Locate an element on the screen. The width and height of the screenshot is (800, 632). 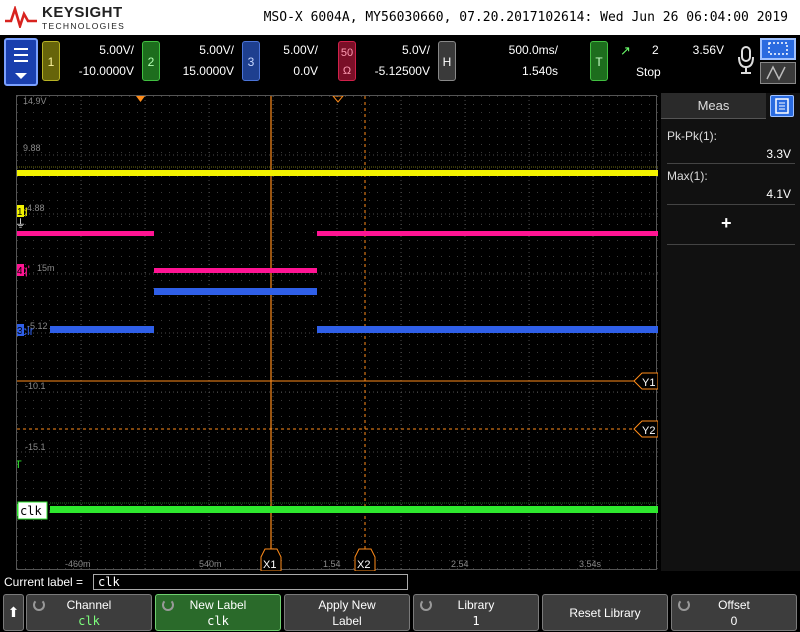
y-label-1: 14.9V is located at coordinates (35, 101).